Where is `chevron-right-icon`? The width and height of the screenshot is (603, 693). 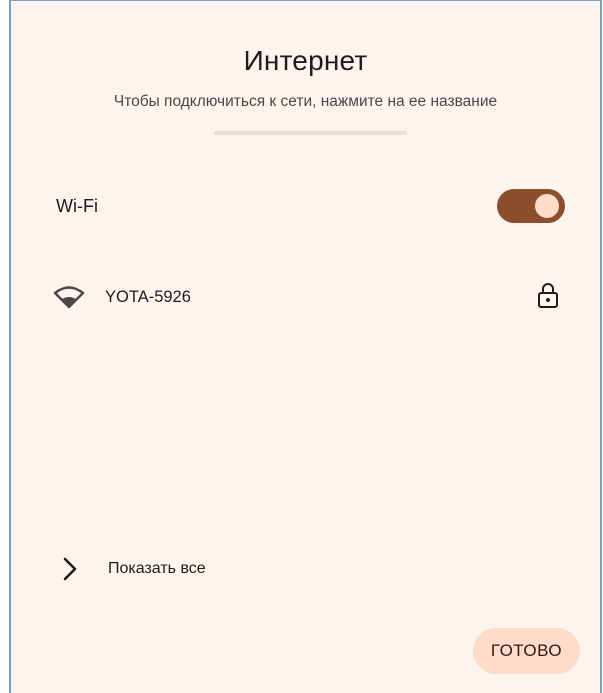
chevron-right-icon is located at coordinates (70, 569).